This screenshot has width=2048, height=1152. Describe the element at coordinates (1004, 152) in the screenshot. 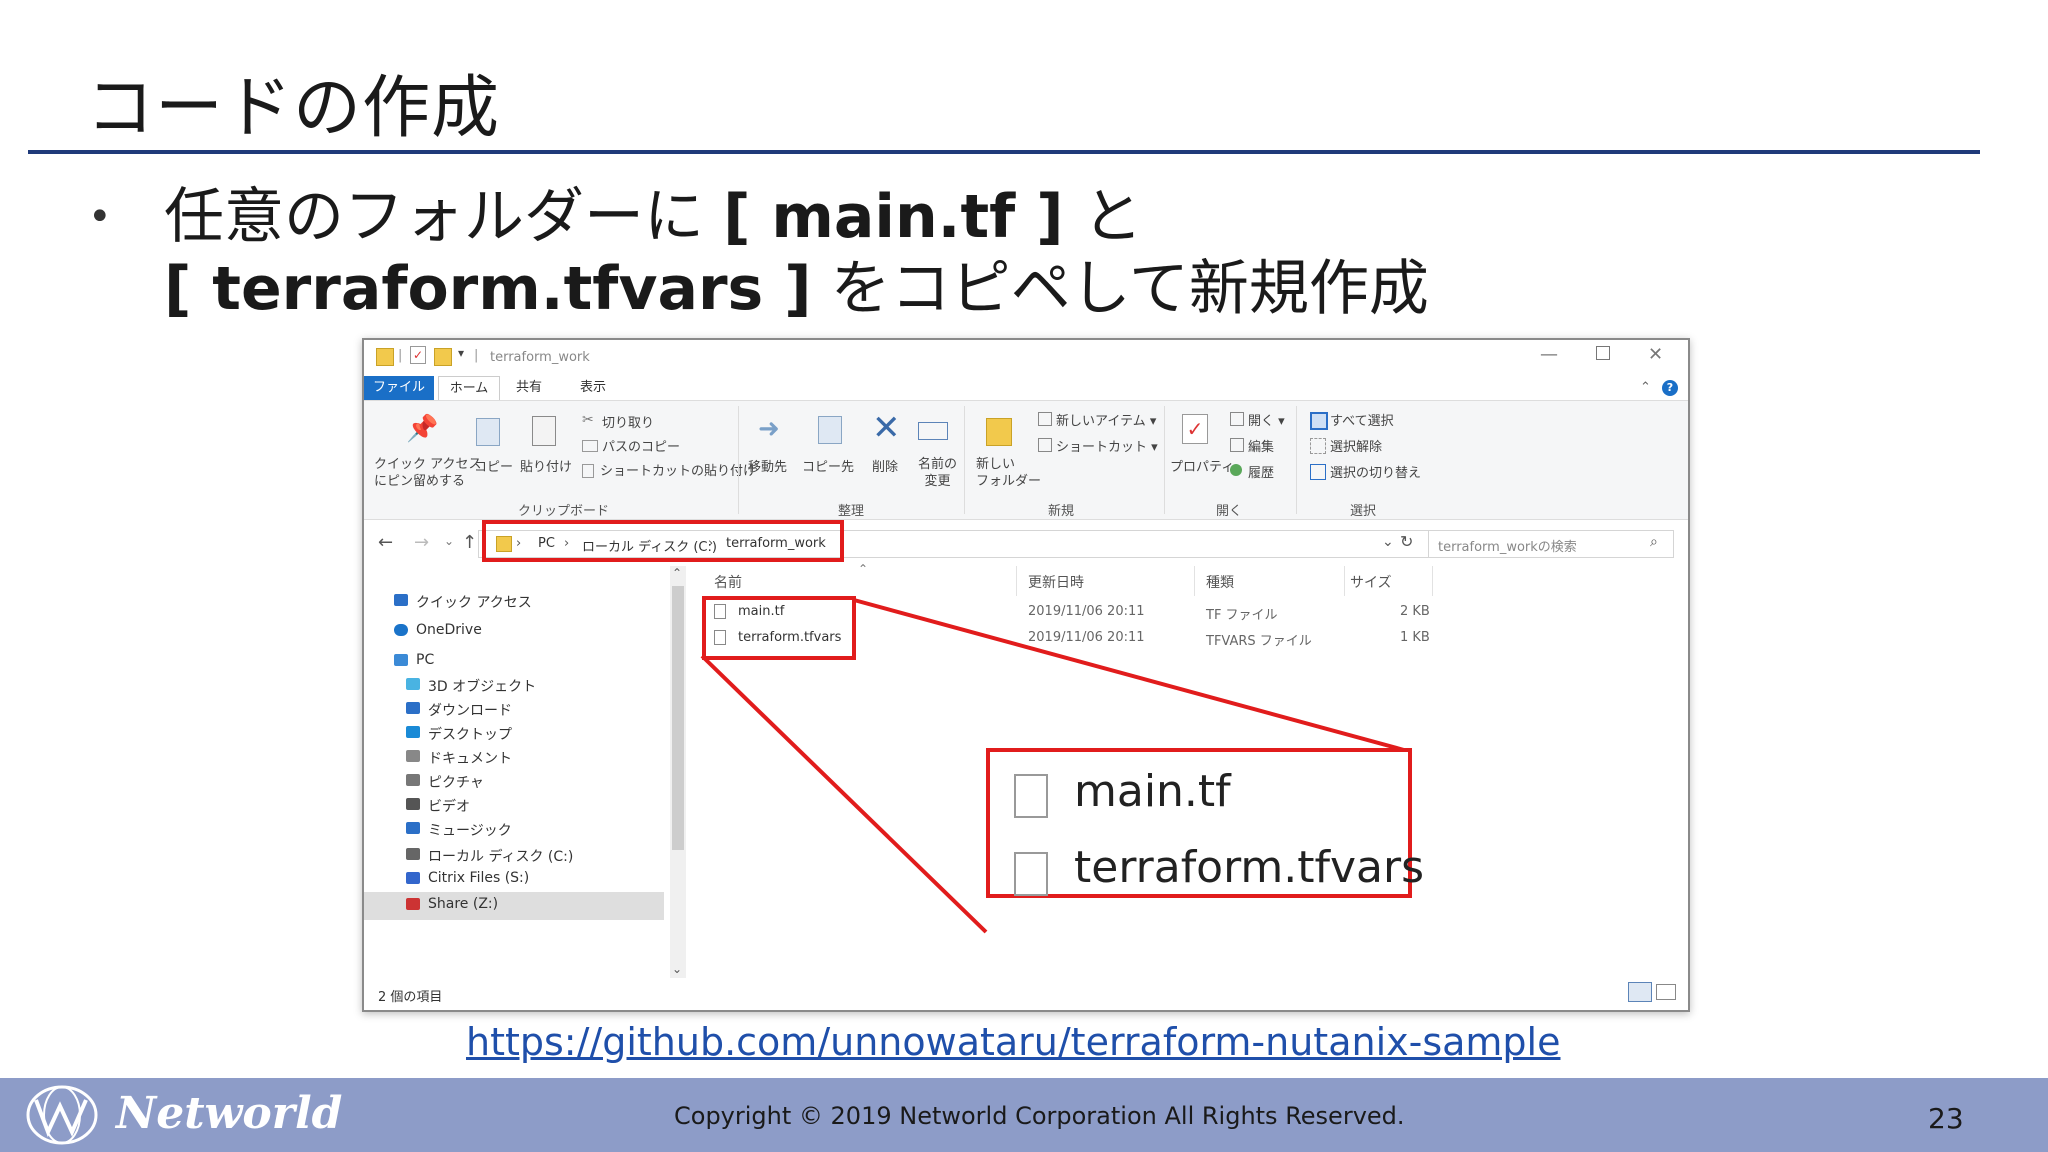

I see `title-divider` at that location.